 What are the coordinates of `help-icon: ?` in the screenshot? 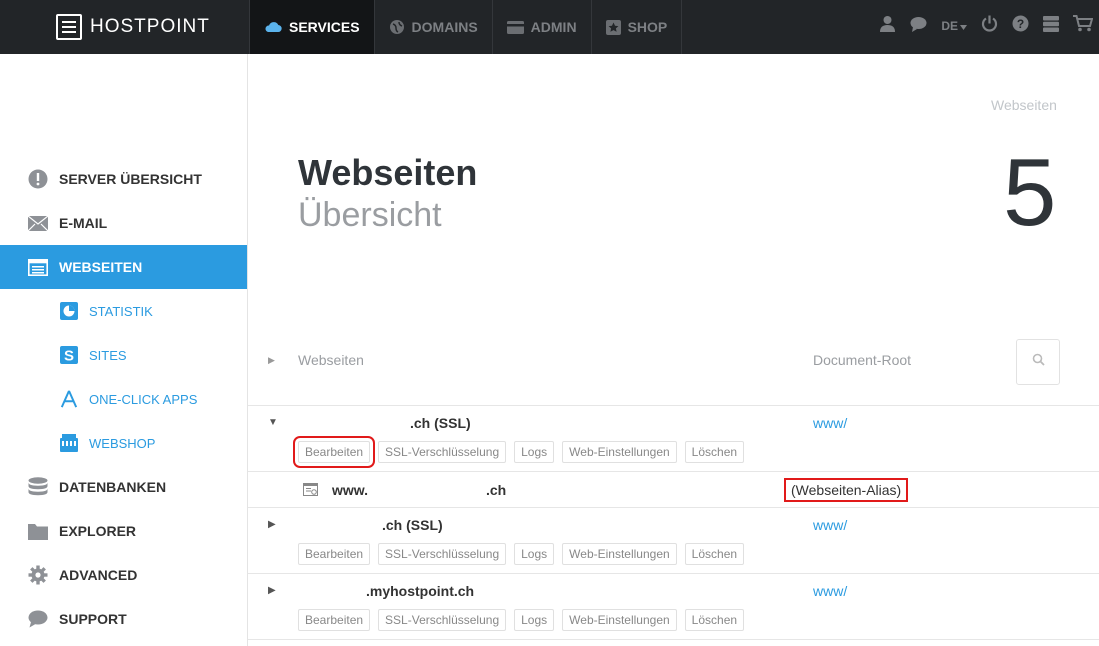 It's located at (1020, 26).